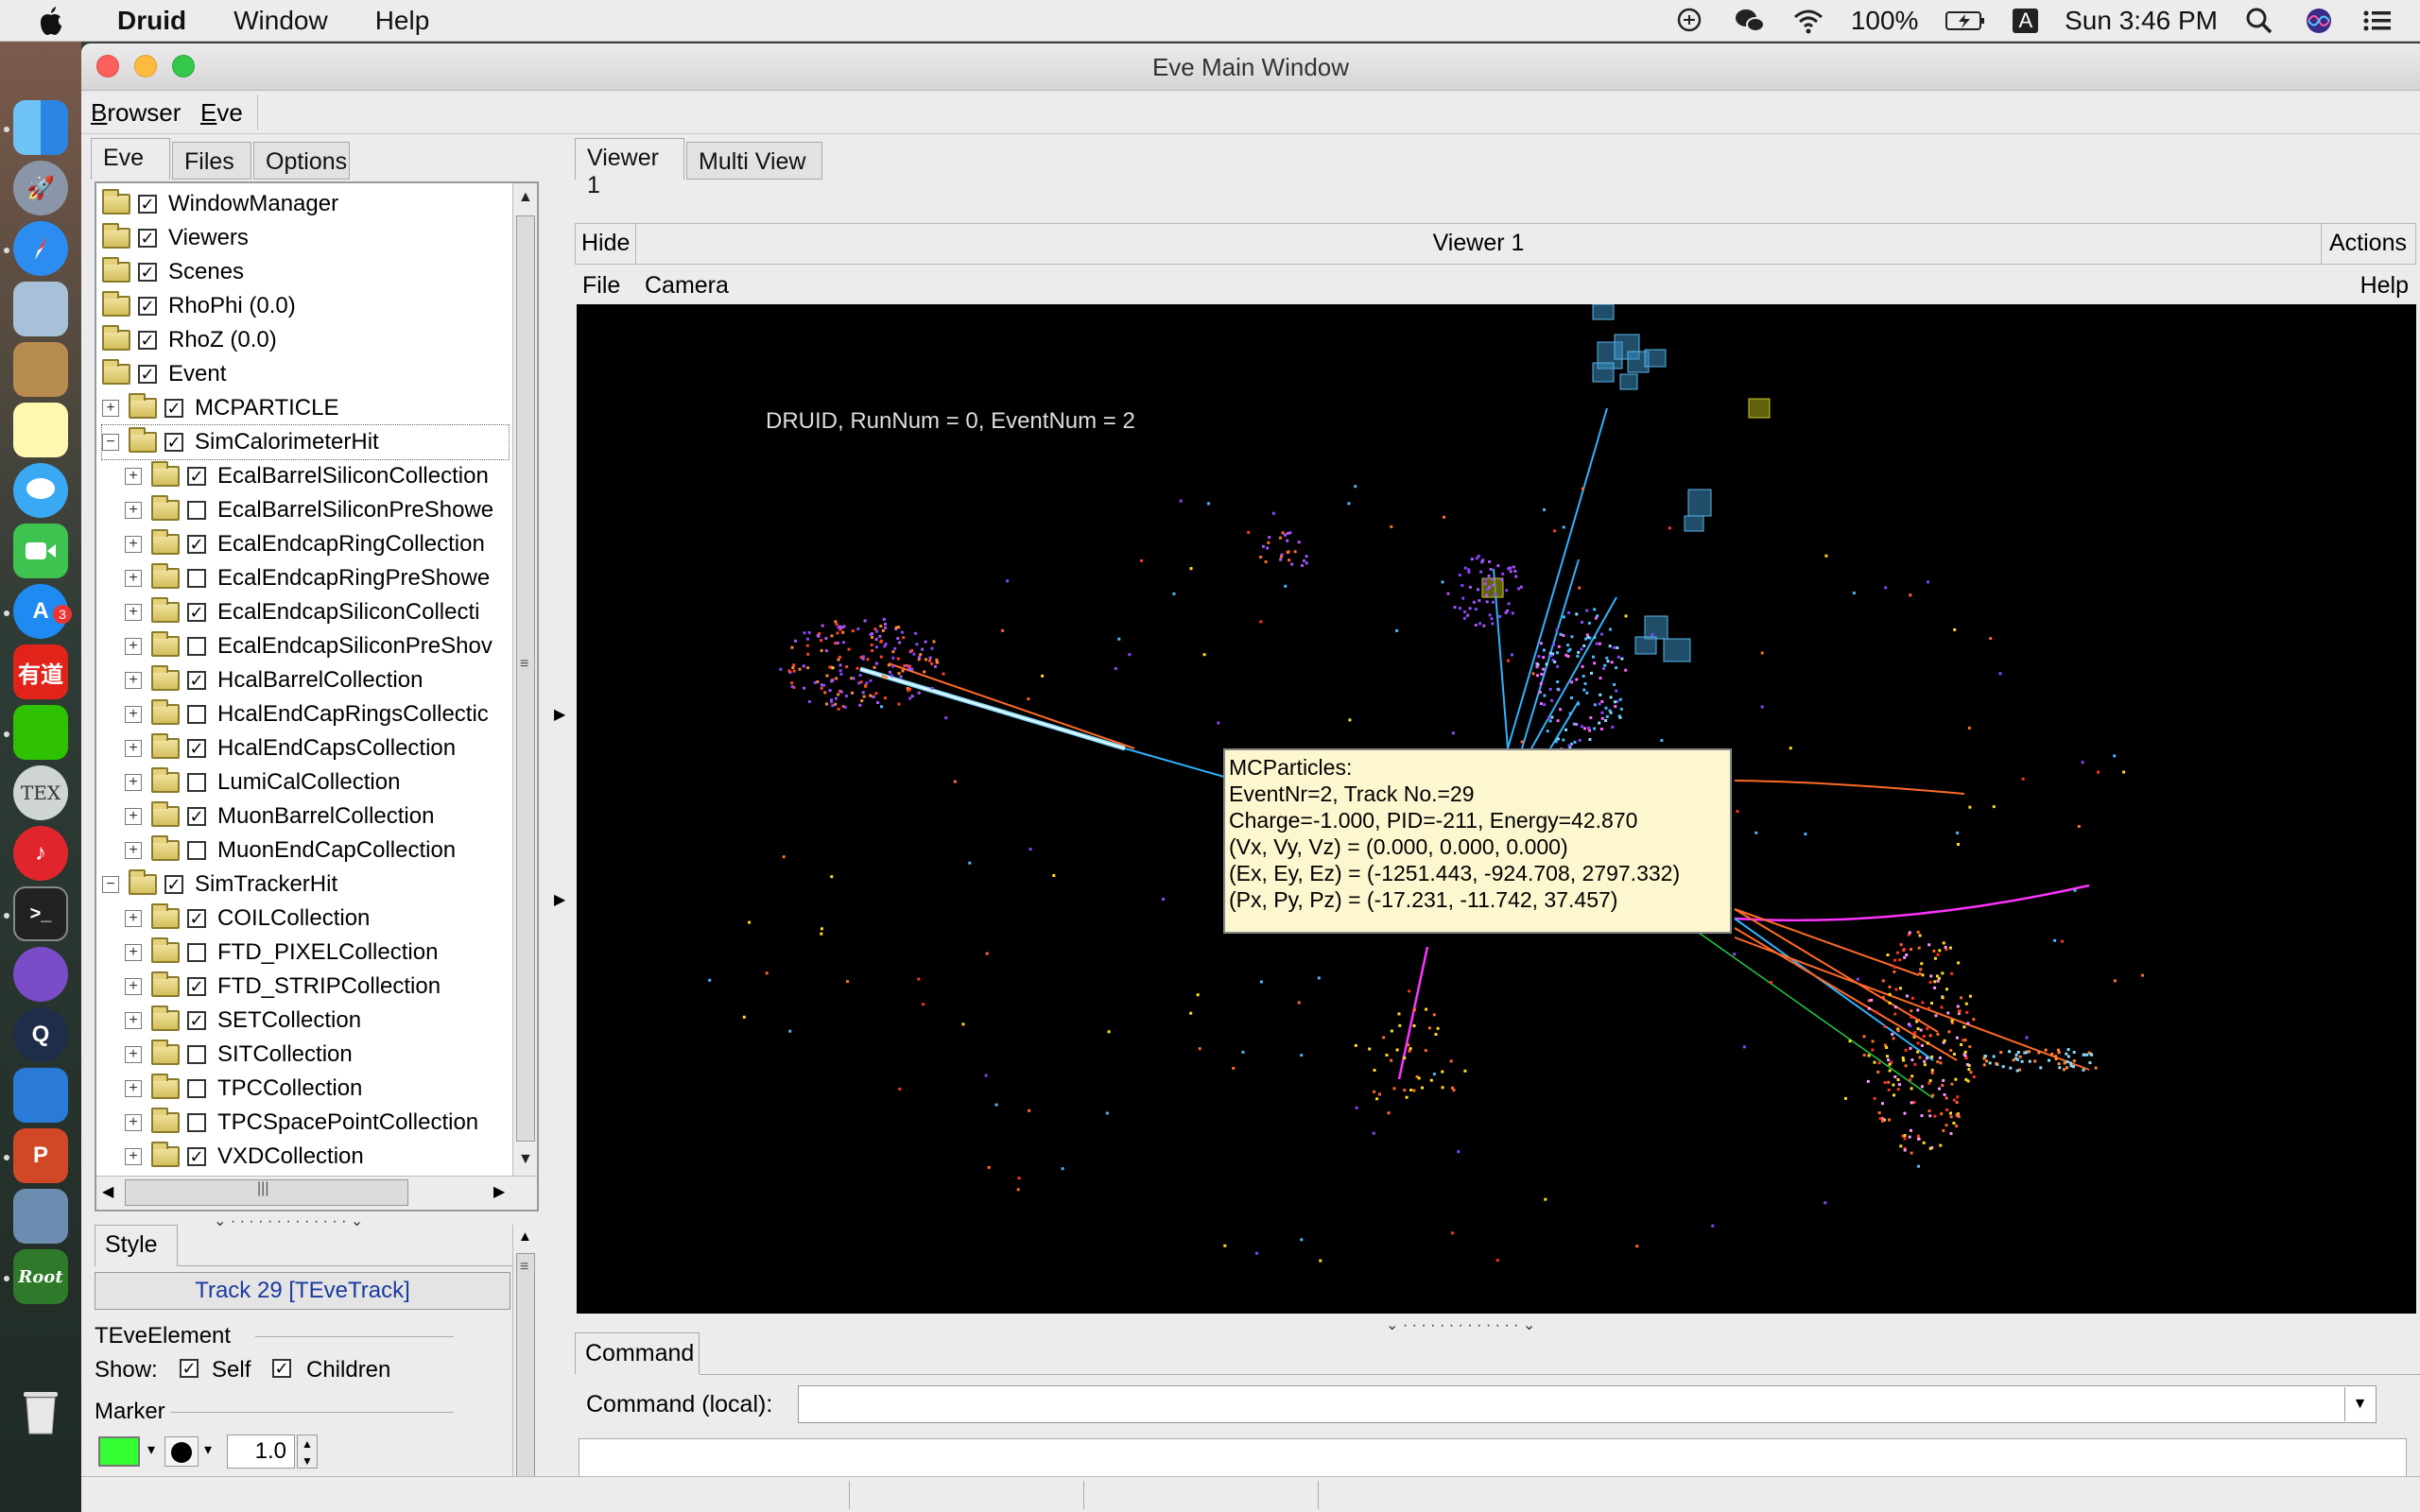  Describe the element at coordinates (629, 168) in the screenshot. I see `tab-viewer-1: Viewer 1` at that location.